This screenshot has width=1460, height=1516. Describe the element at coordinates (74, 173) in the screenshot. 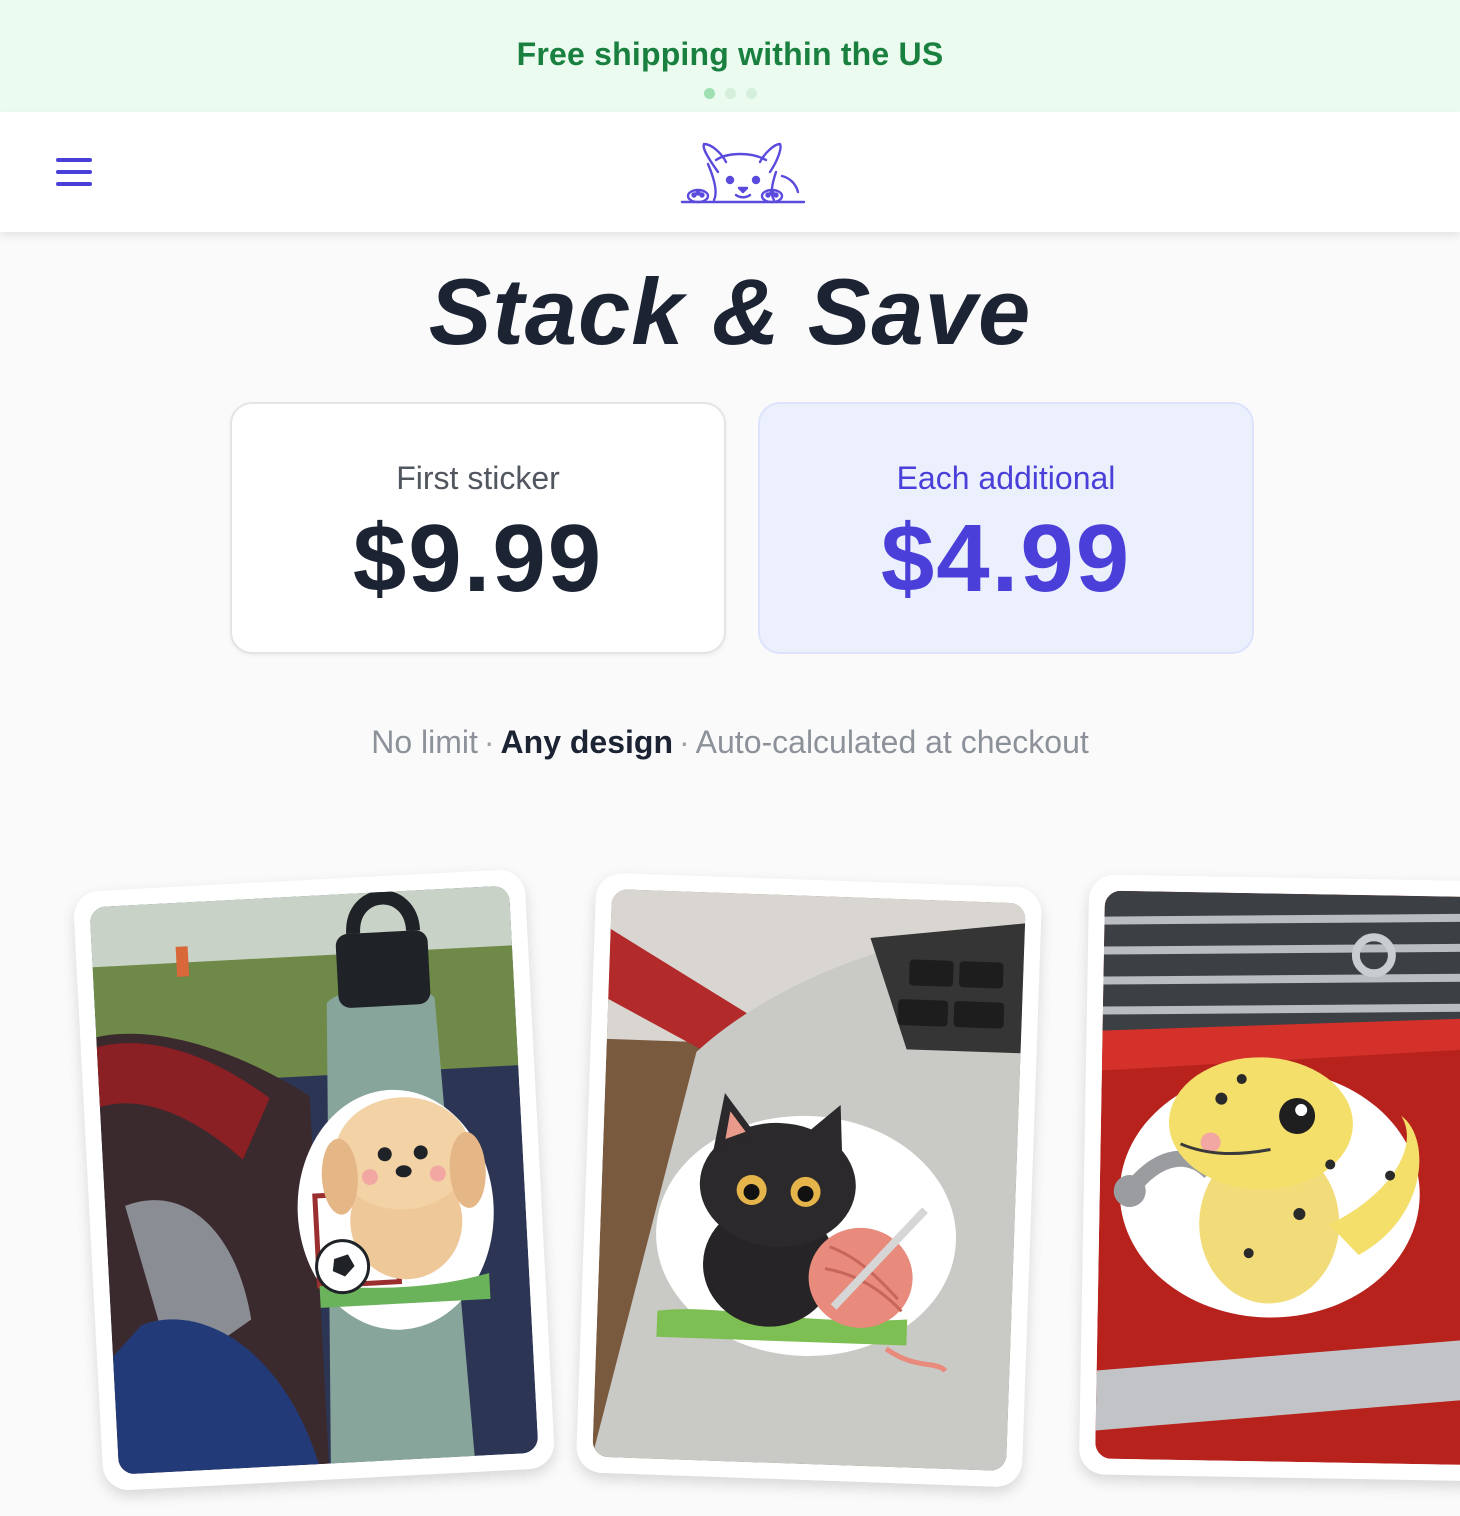

I see `hamburger-menu-icon` at that location.